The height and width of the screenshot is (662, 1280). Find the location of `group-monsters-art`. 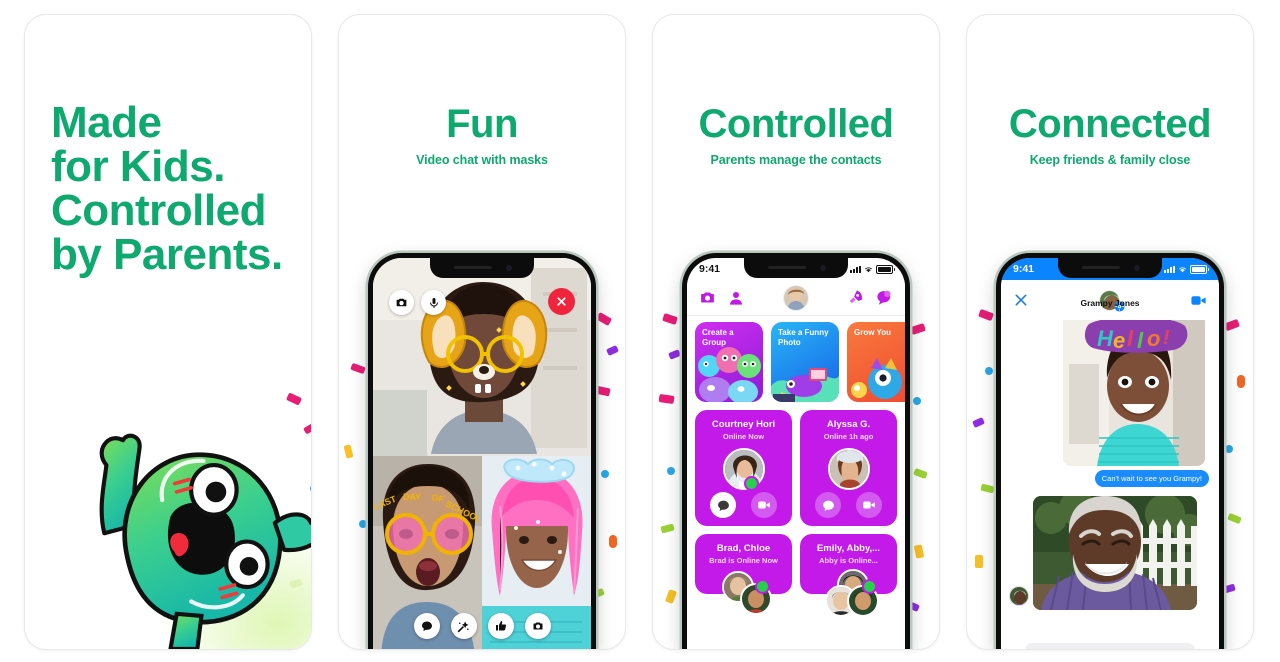

group-monsters-art is located at coordinates (729, 374).